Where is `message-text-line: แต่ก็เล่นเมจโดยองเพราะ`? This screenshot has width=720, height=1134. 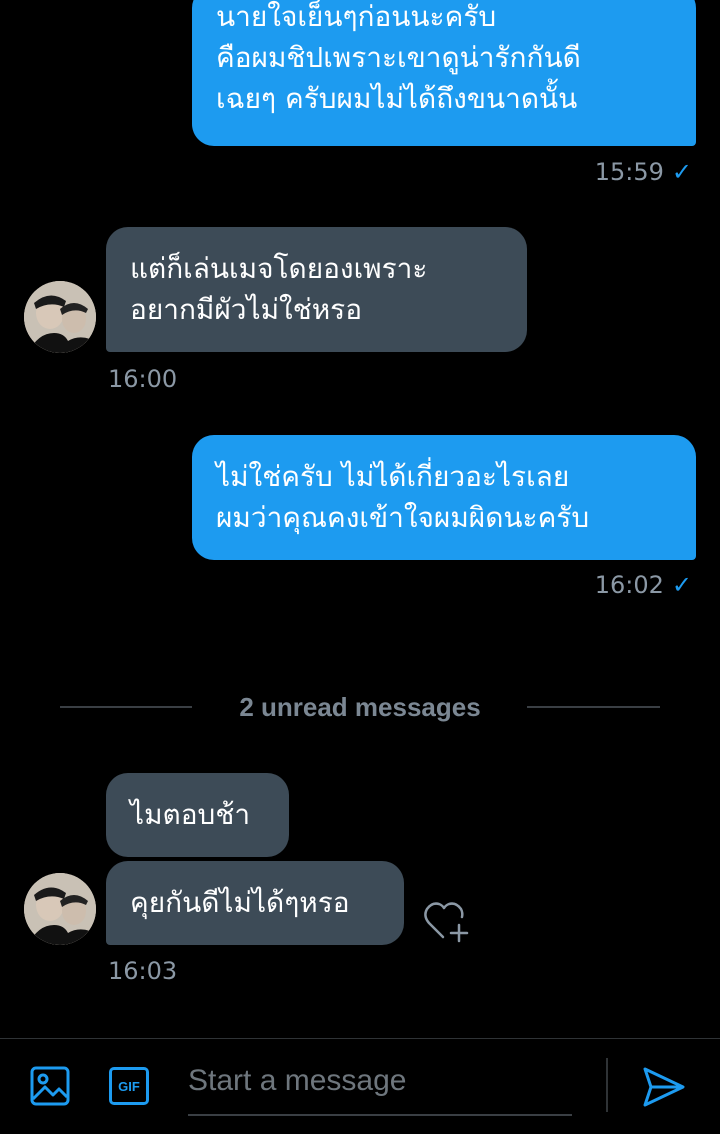 message-text-line: แต่ก็เล่นเมจโดยองเพราะ is located at coordinates (279, 268).